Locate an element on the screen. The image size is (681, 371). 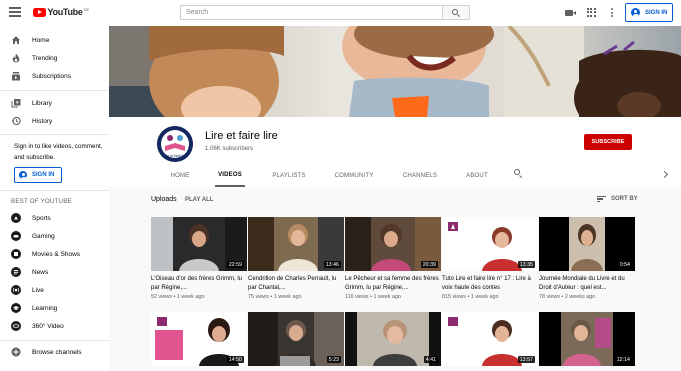
sidebar-item-sports: Sports is located at coordinates (54, 218).